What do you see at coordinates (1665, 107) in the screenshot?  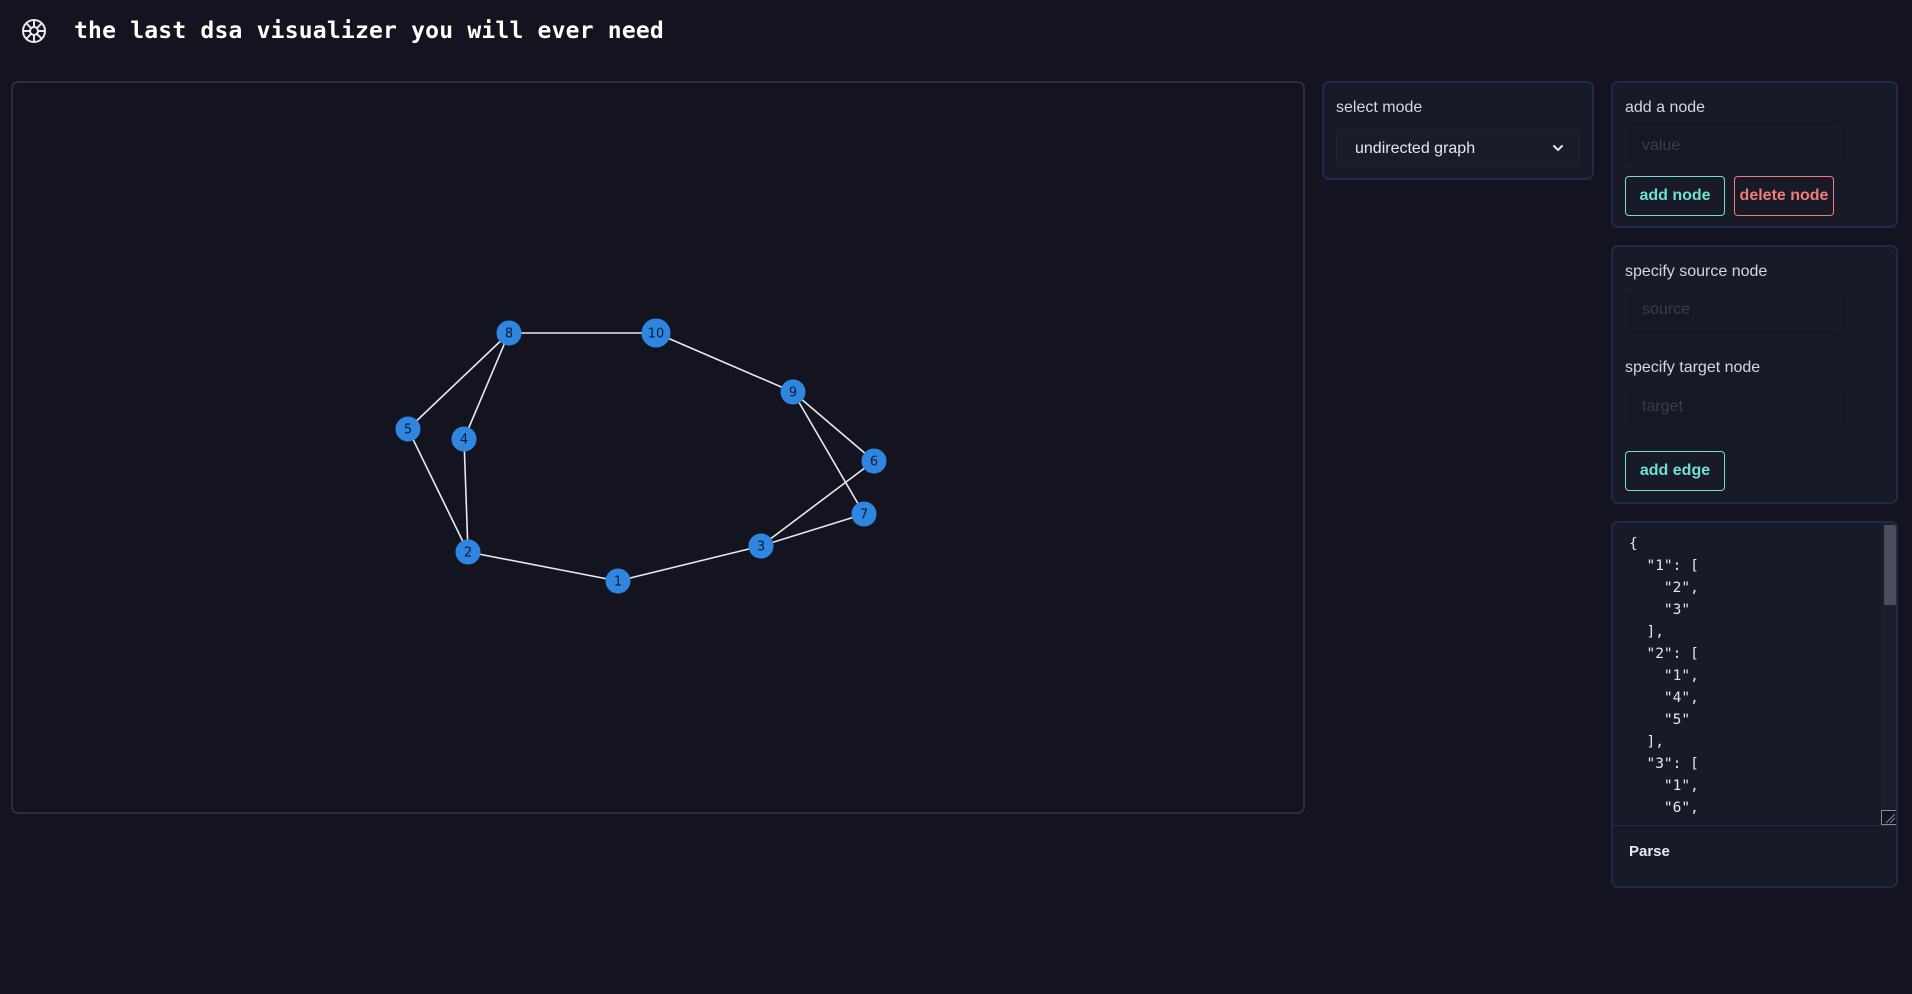 I see `add-node-label: add a node` at bounding box center [1665, 107].